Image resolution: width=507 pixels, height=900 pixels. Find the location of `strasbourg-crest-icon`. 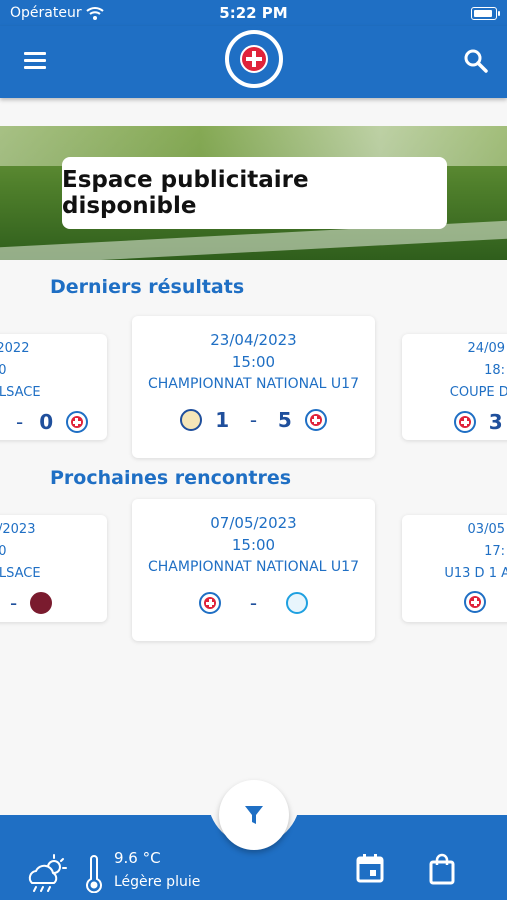

strasbourg-crest-icon is located at coordinates (296, 603).